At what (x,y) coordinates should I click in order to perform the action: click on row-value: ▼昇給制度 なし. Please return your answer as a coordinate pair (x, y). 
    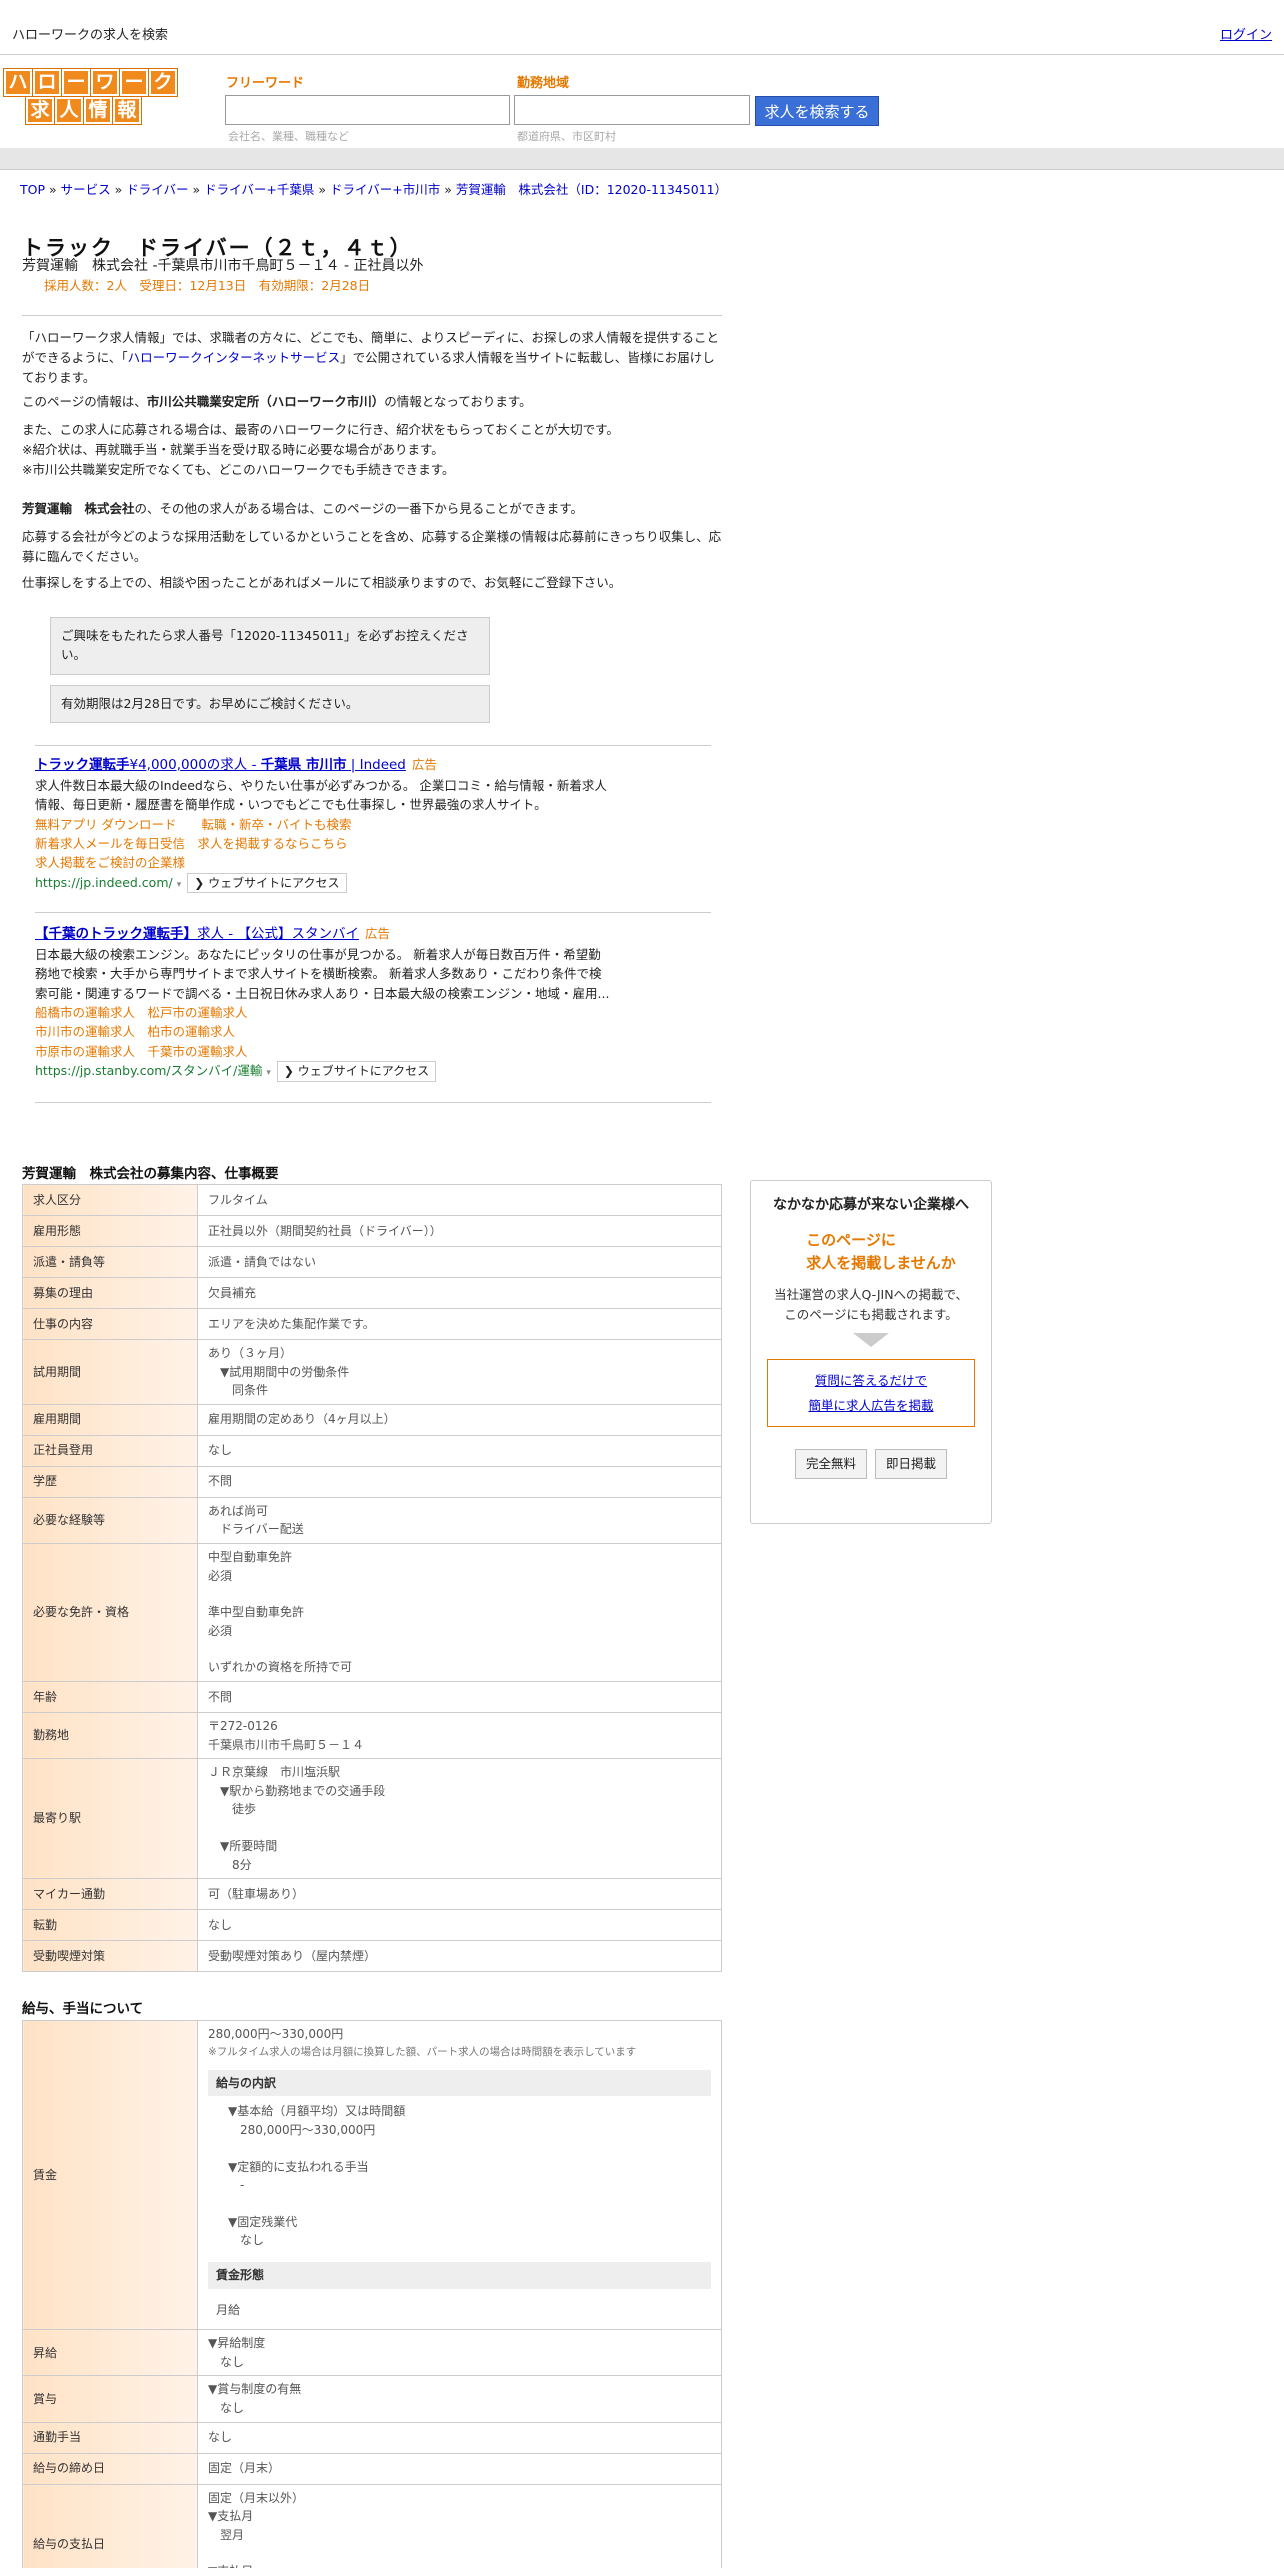
    Looking at the image, I should click on (459, 2353).